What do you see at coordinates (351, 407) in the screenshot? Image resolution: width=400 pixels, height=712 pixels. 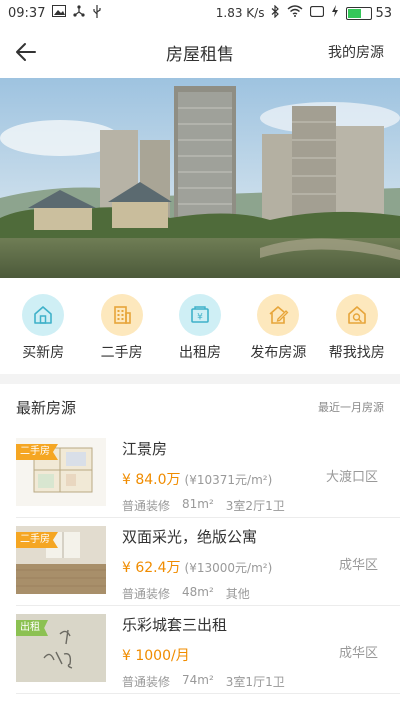 I see `recent-month-link: 最近一月房源` at bounding box center [351, 407].